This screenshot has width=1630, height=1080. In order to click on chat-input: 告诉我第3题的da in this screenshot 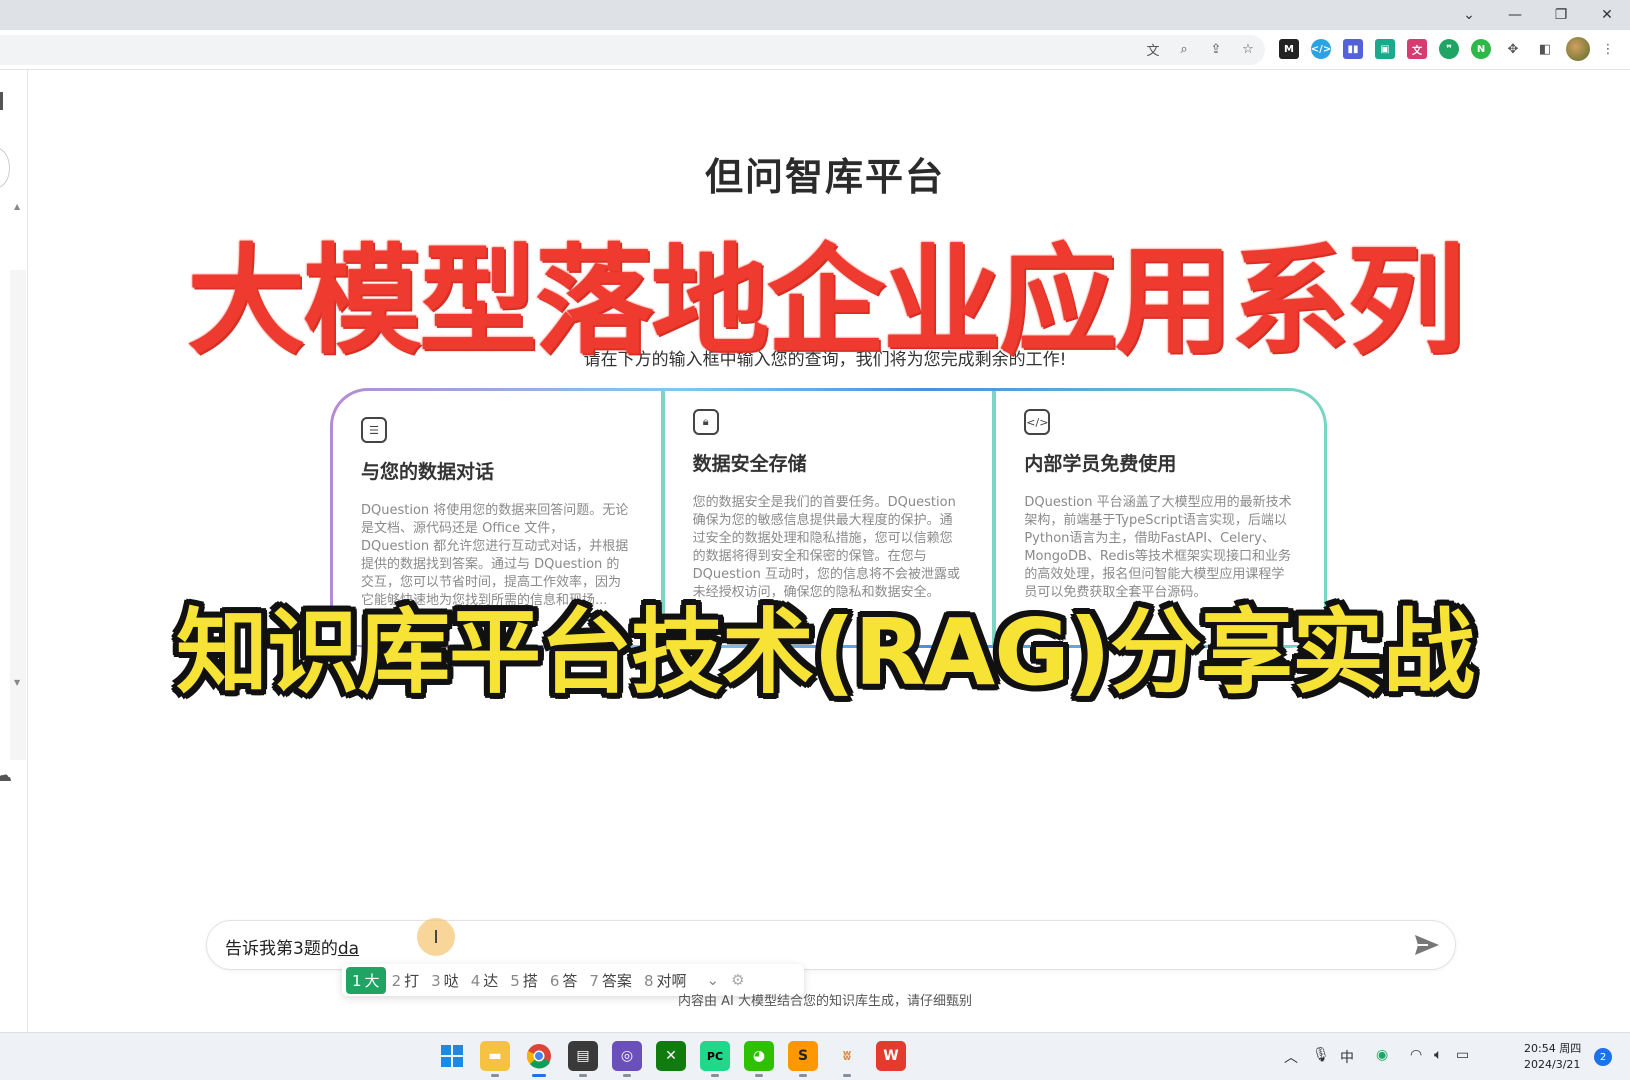, I will do `click(775, 946)`.